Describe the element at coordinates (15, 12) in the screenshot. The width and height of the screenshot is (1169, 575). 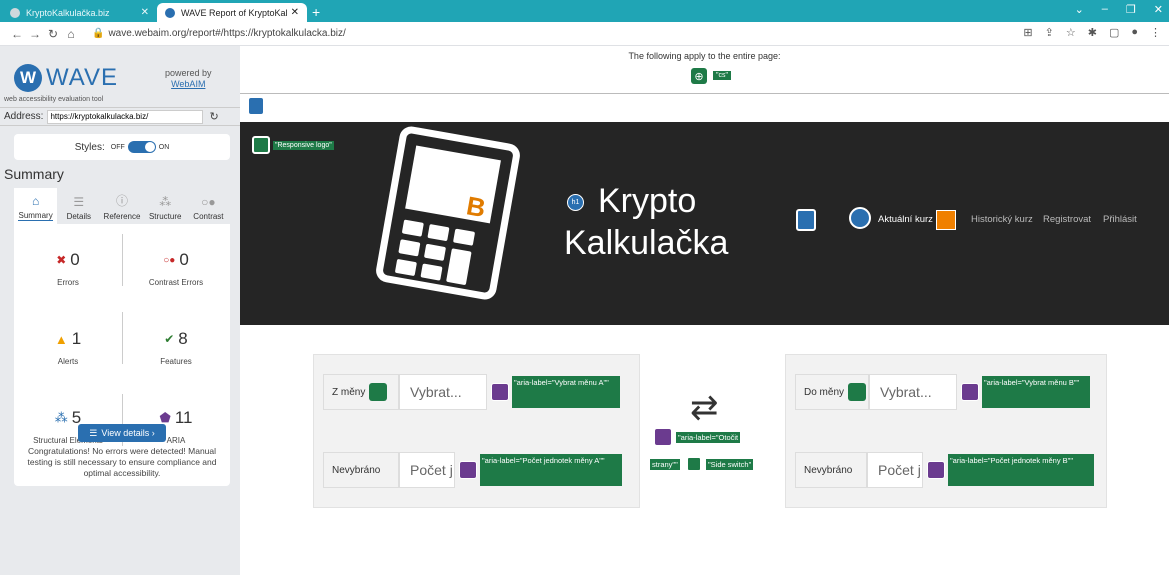
I see `site-favicon-icon` at that location.